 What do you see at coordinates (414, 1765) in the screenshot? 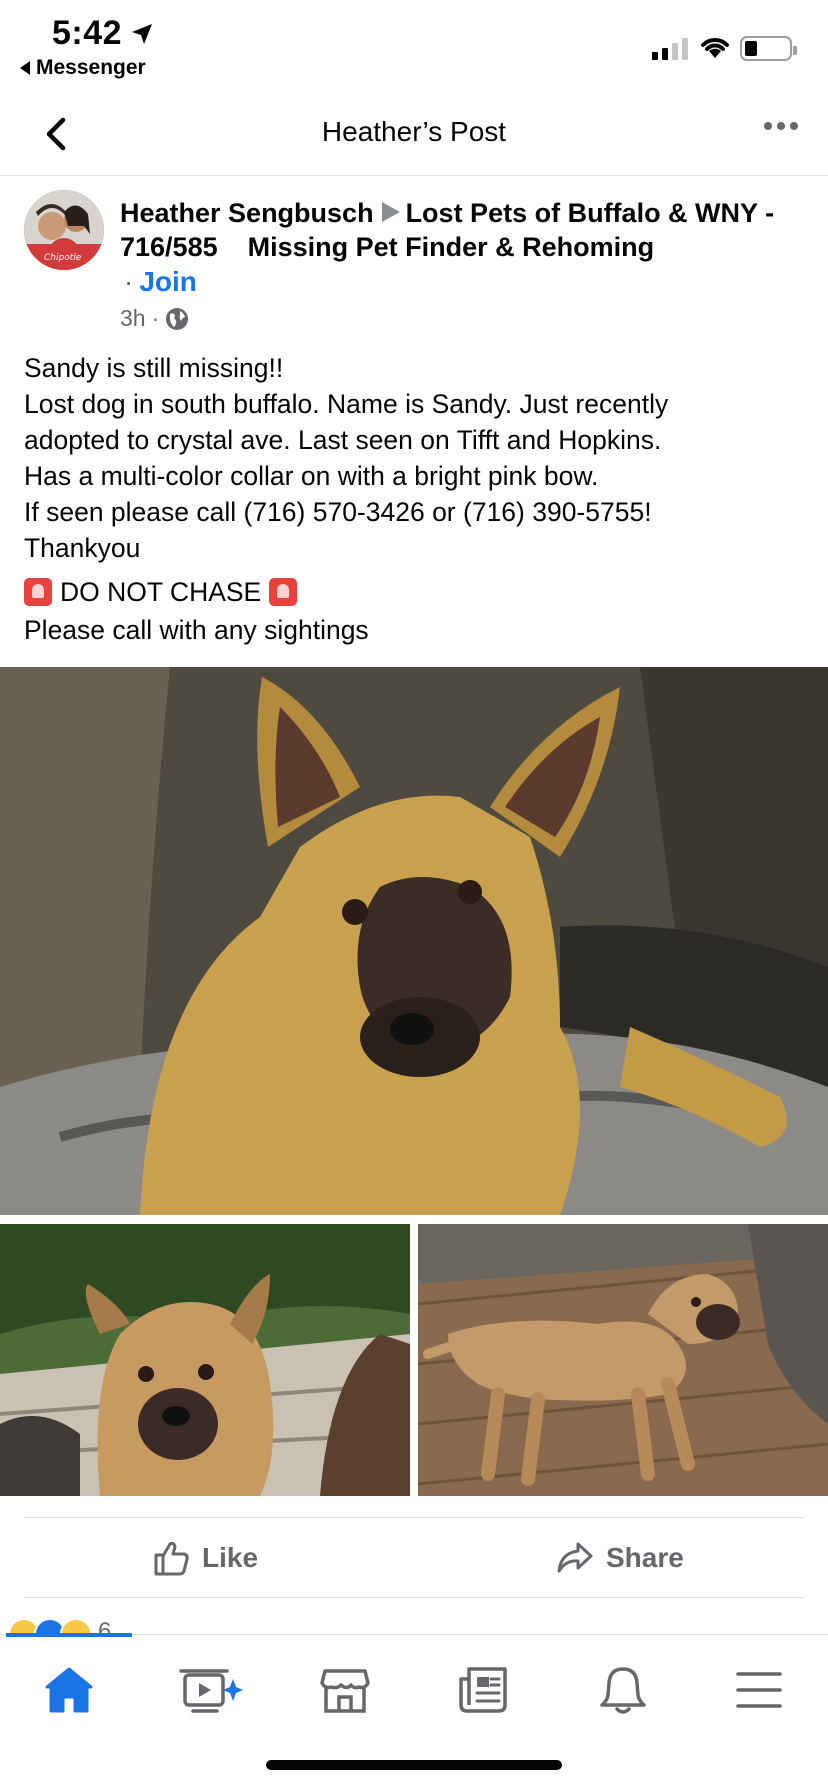
I see `home-indicator` at bounding box center [414, 1765].